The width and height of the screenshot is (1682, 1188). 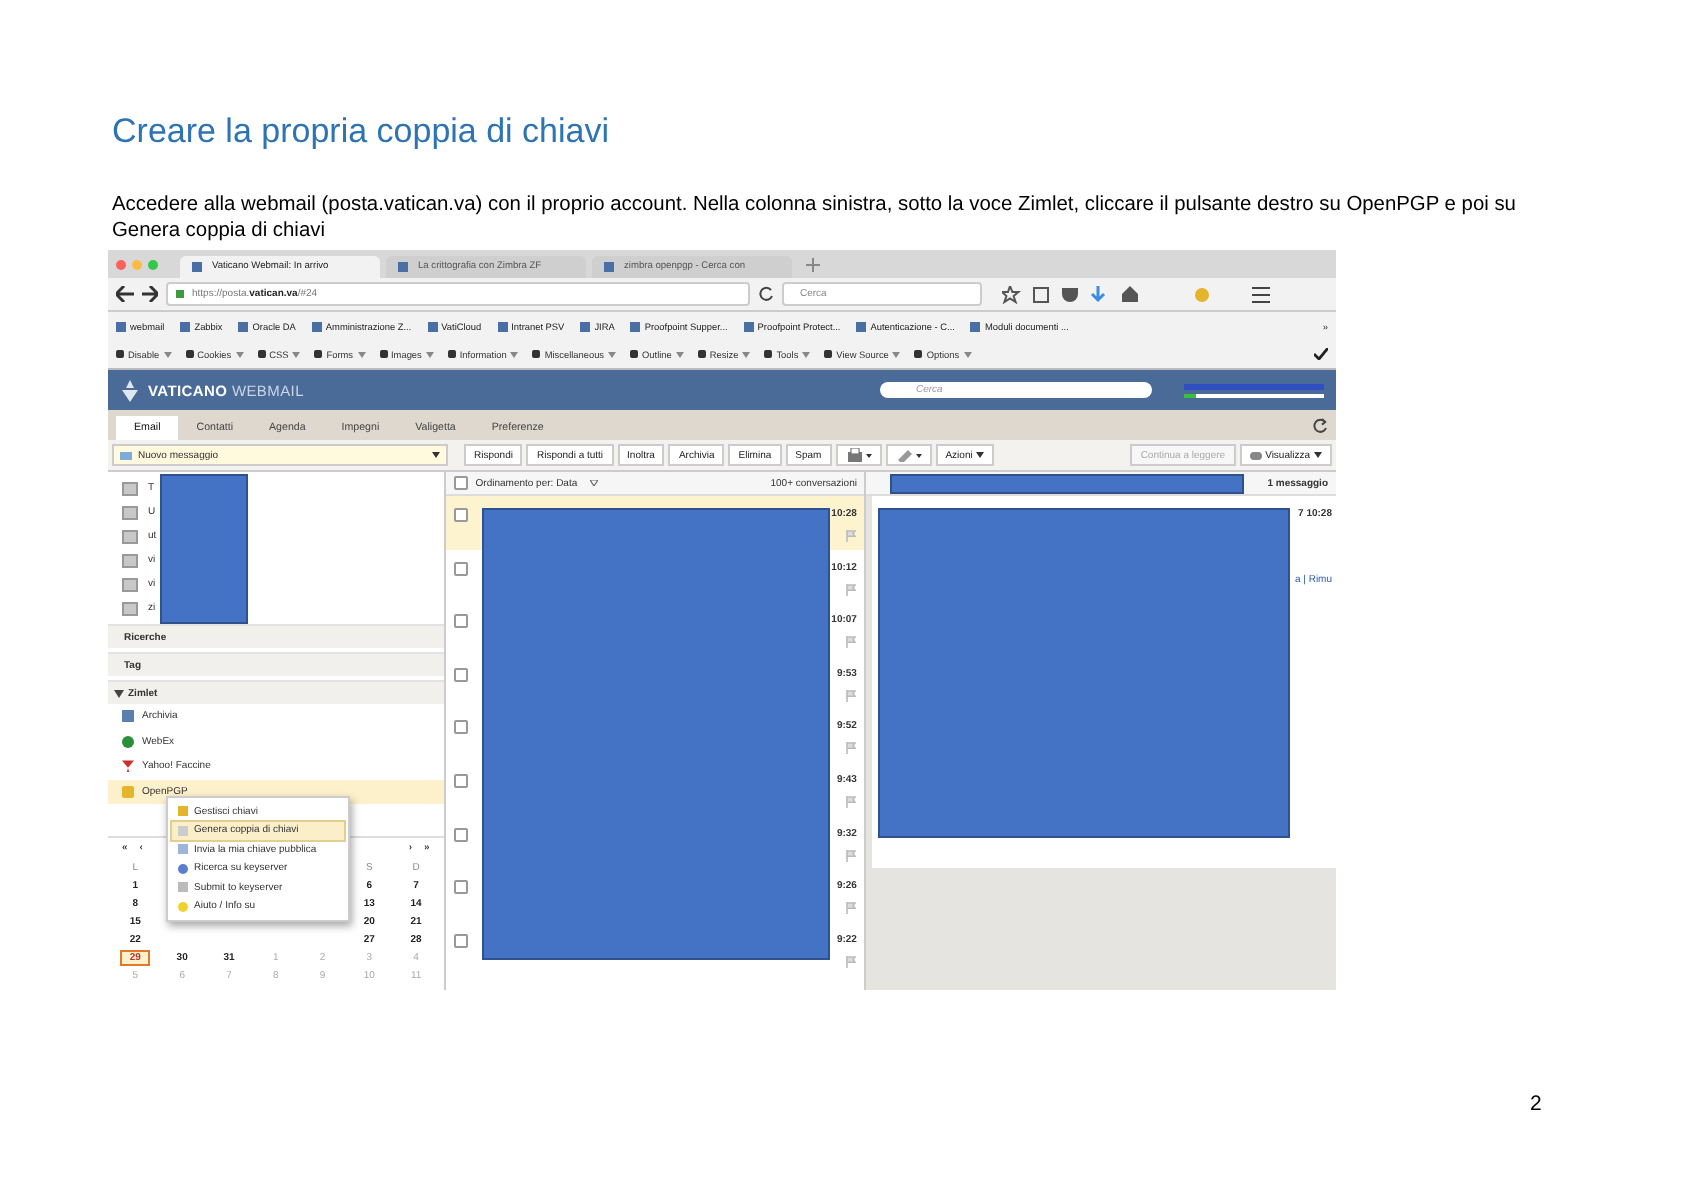 I want to click on zoom-light-icon, so click(x=153, y=264).